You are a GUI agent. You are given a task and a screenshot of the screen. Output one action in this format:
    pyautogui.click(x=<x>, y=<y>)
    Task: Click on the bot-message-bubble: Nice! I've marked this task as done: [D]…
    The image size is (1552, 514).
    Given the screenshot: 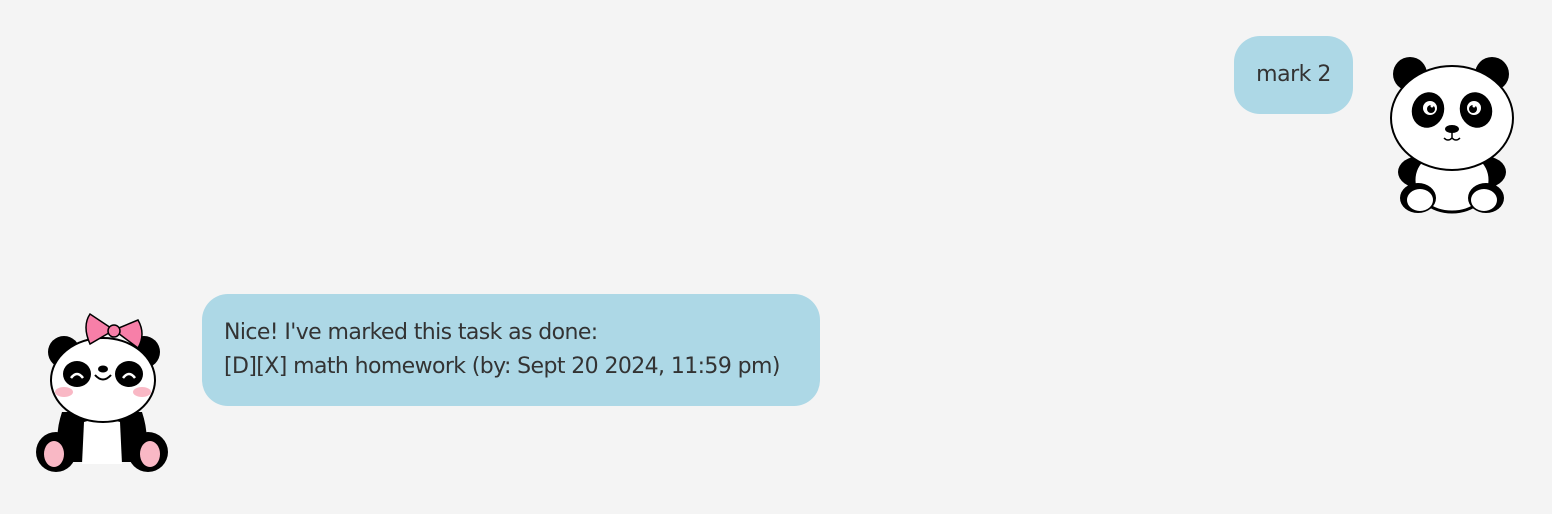 What is the action you would take?
    pyautogui.click(x=511, y=350)
    